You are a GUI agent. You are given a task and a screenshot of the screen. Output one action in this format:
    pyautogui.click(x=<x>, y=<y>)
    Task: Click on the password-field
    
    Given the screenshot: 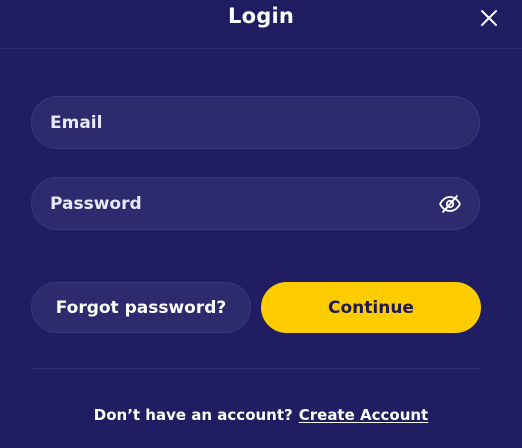 What is the action you would take?
    pyautogui.click(x=255, y=203)
    